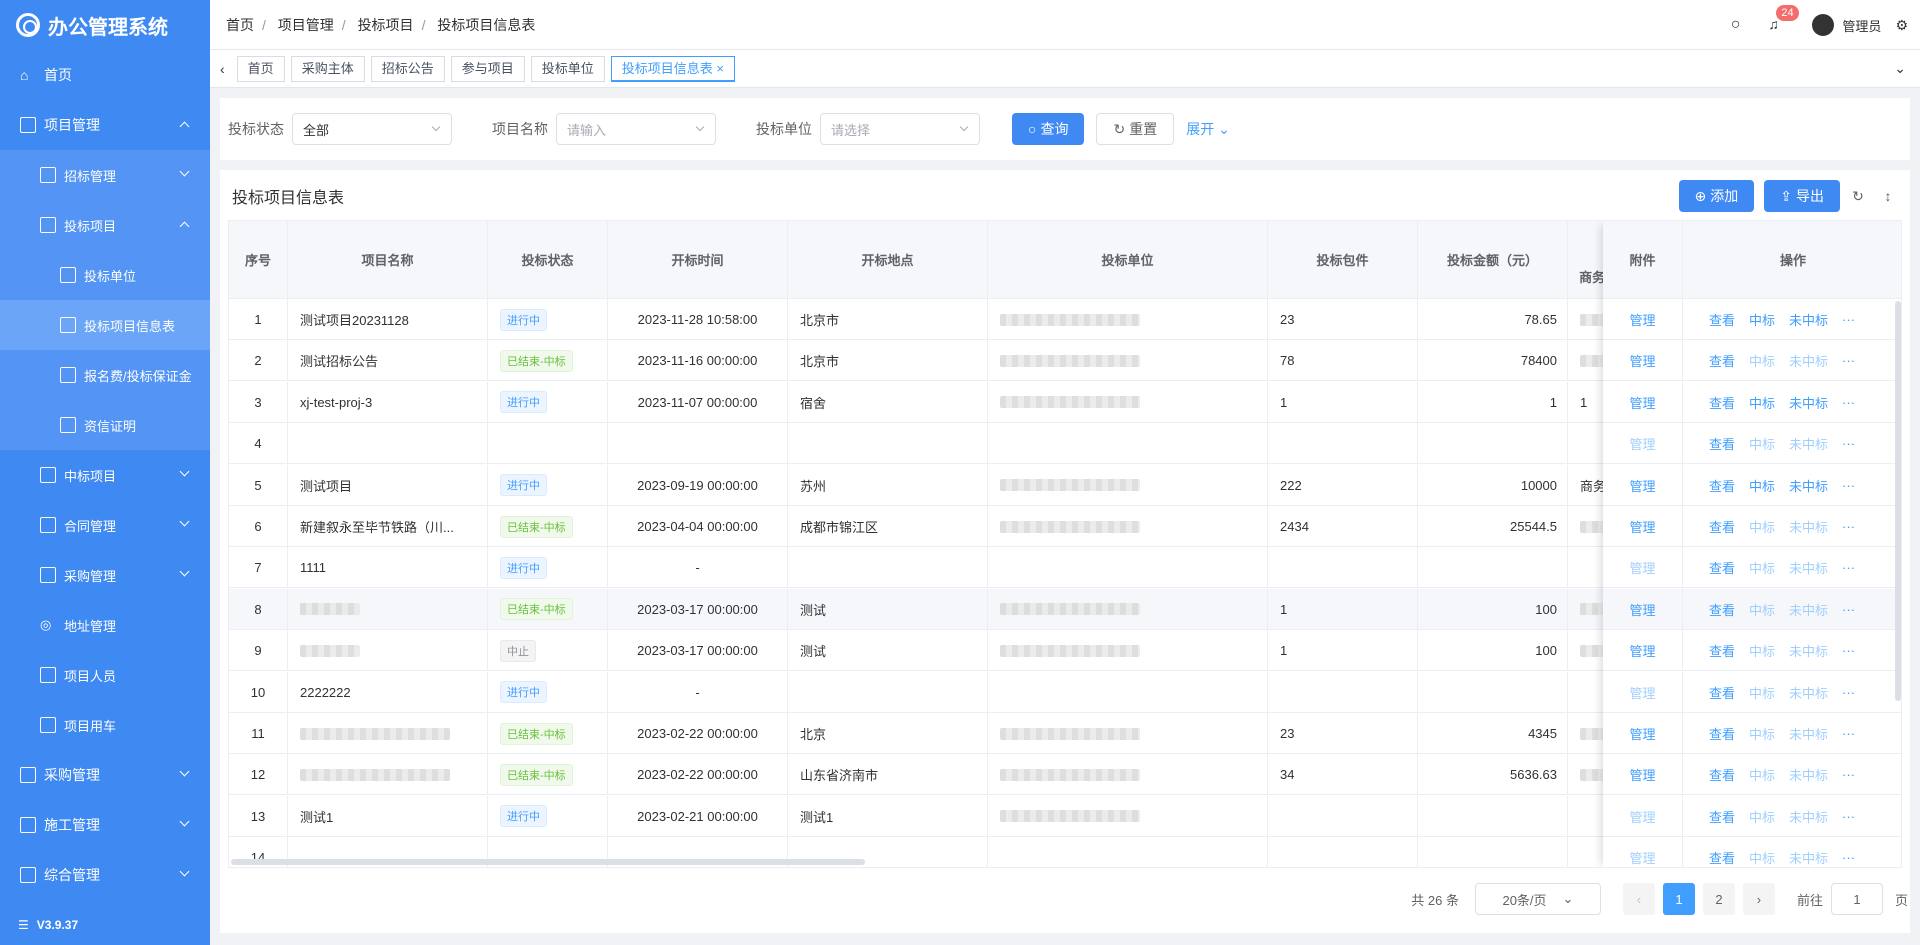 The image size is (1920, 945). I want to click on sidebar-item-procurement-sub: 采购管理, so click(105, 575).